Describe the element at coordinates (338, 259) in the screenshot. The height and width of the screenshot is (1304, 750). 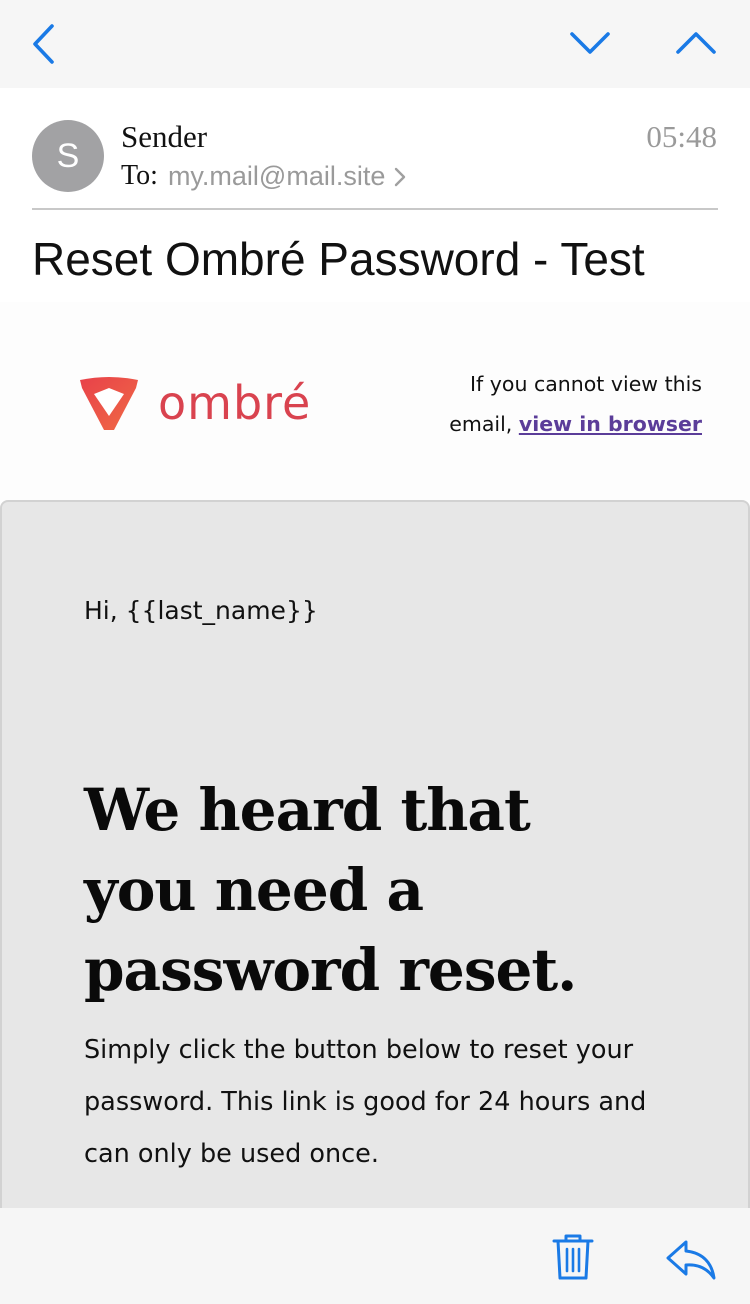
I see `message-subject: Reset Ombré Password - Test` at that location.